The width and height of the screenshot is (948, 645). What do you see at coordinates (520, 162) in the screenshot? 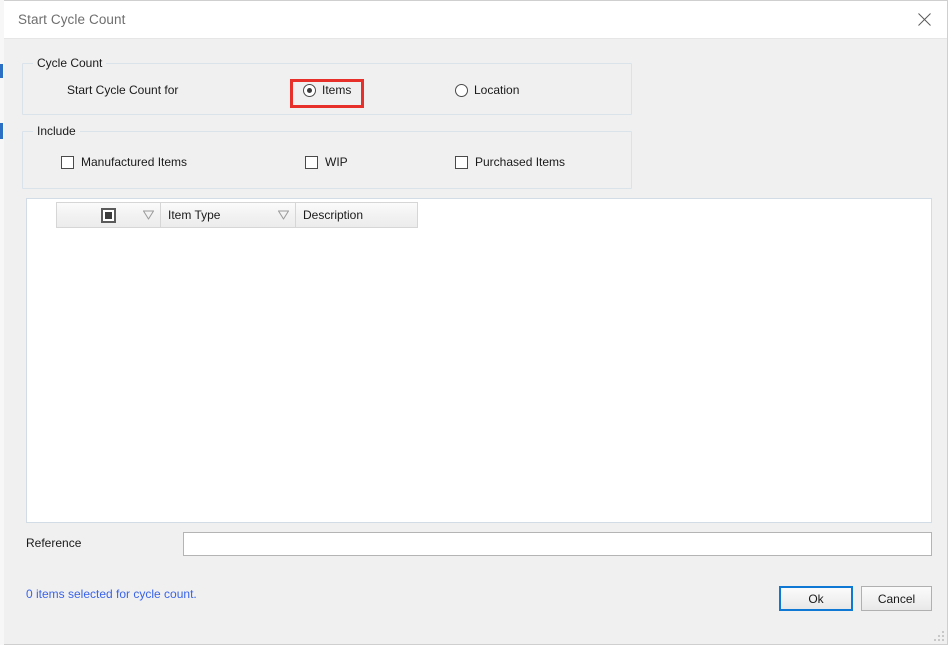
I see `checkbox-purchased-items-label: Purchased Items` at bounding box center [520, 162].